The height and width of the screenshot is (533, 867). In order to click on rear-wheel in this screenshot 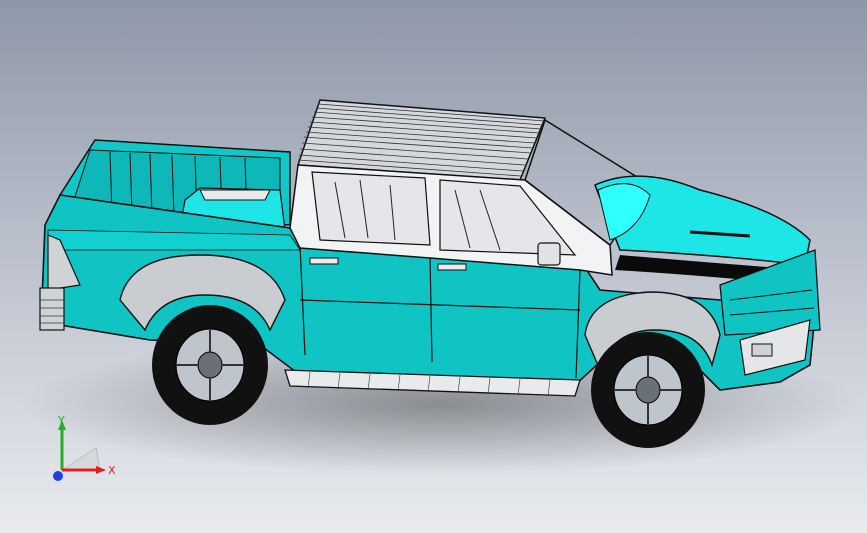, I will do `click(210, 365)`.